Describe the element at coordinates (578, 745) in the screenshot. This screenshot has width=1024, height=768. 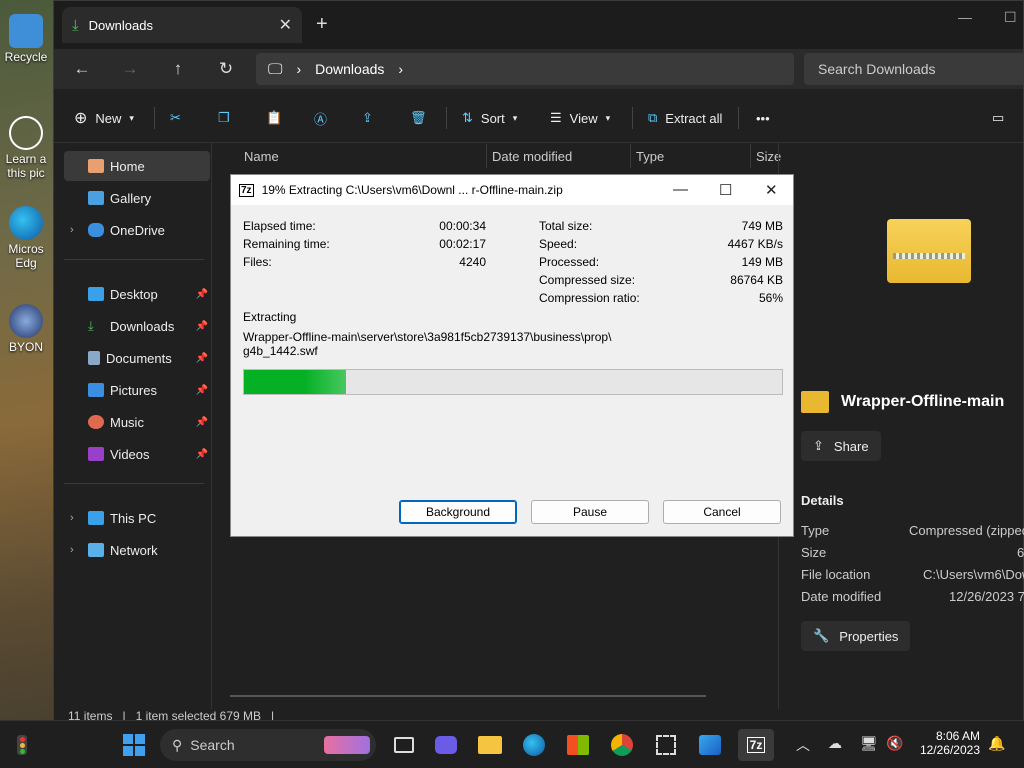
I see `store-button` at that location.